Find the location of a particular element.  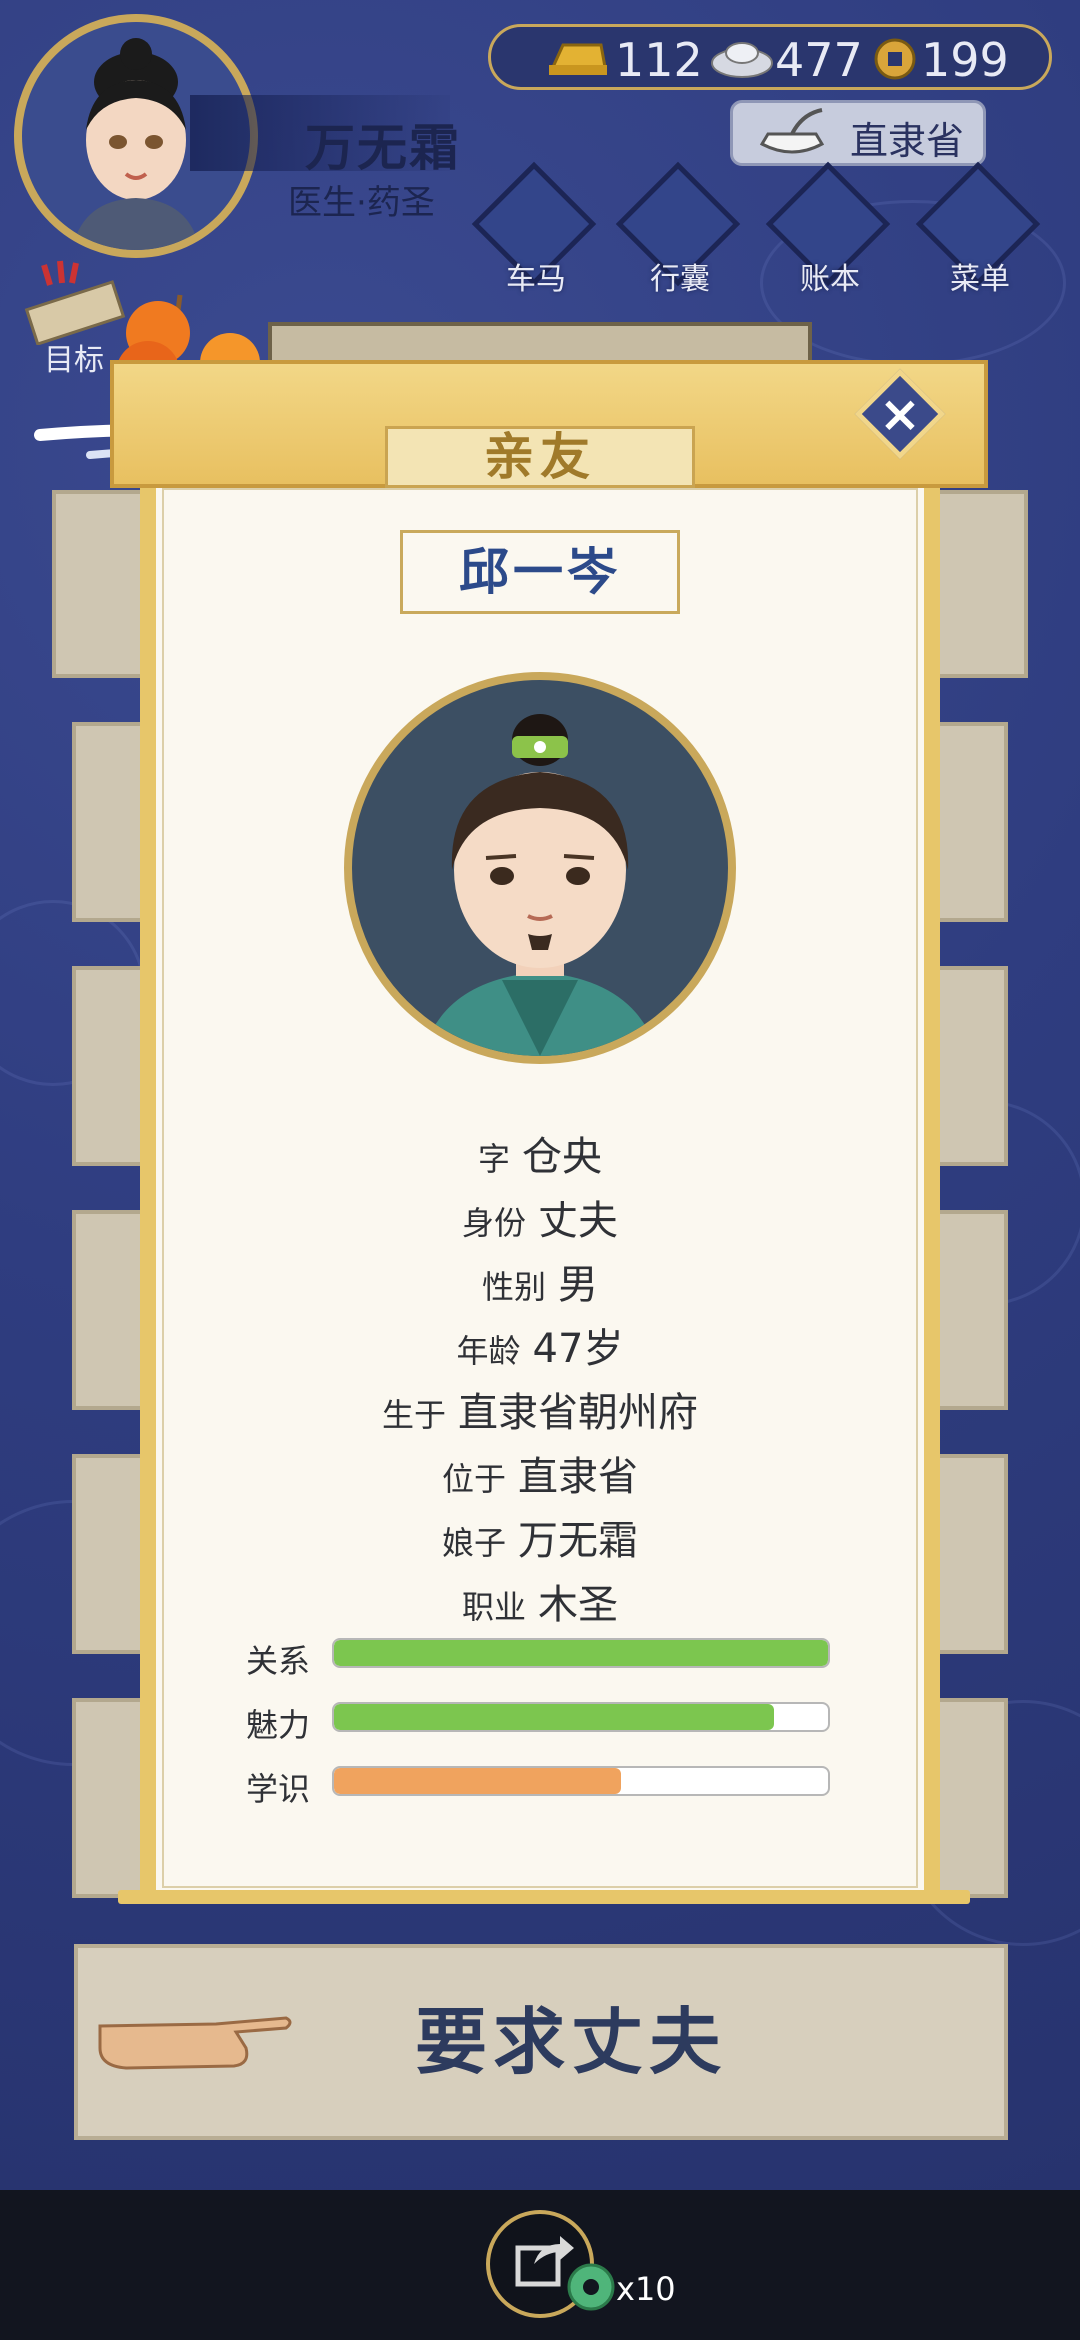

info-row-wife: 娘子 万无霜 is located at coordinates (539, 1541).